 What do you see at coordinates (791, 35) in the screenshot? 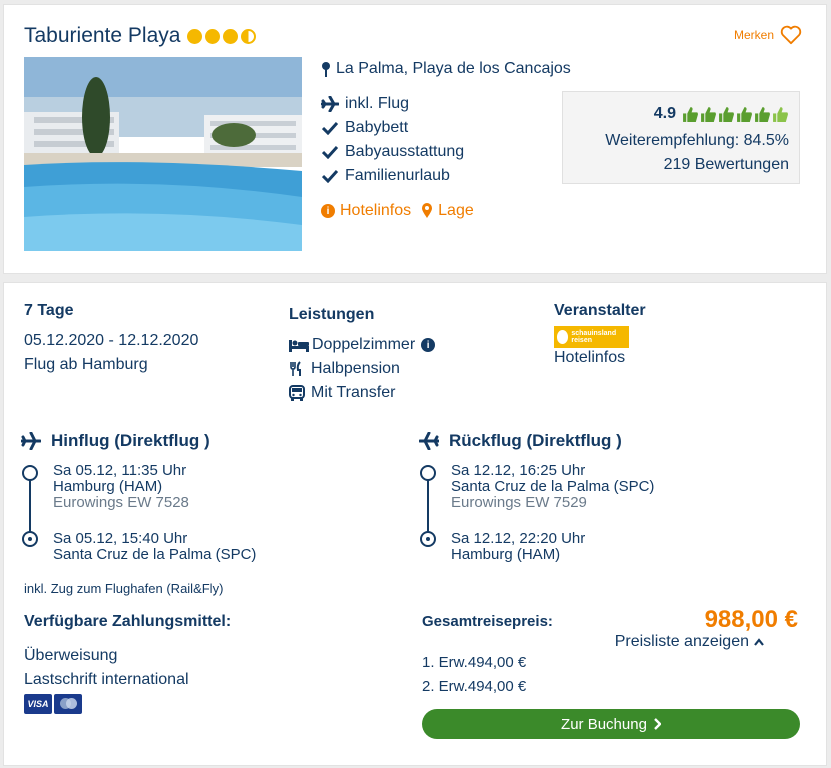
I see `heart-icon` at bounding box center [791, 35].